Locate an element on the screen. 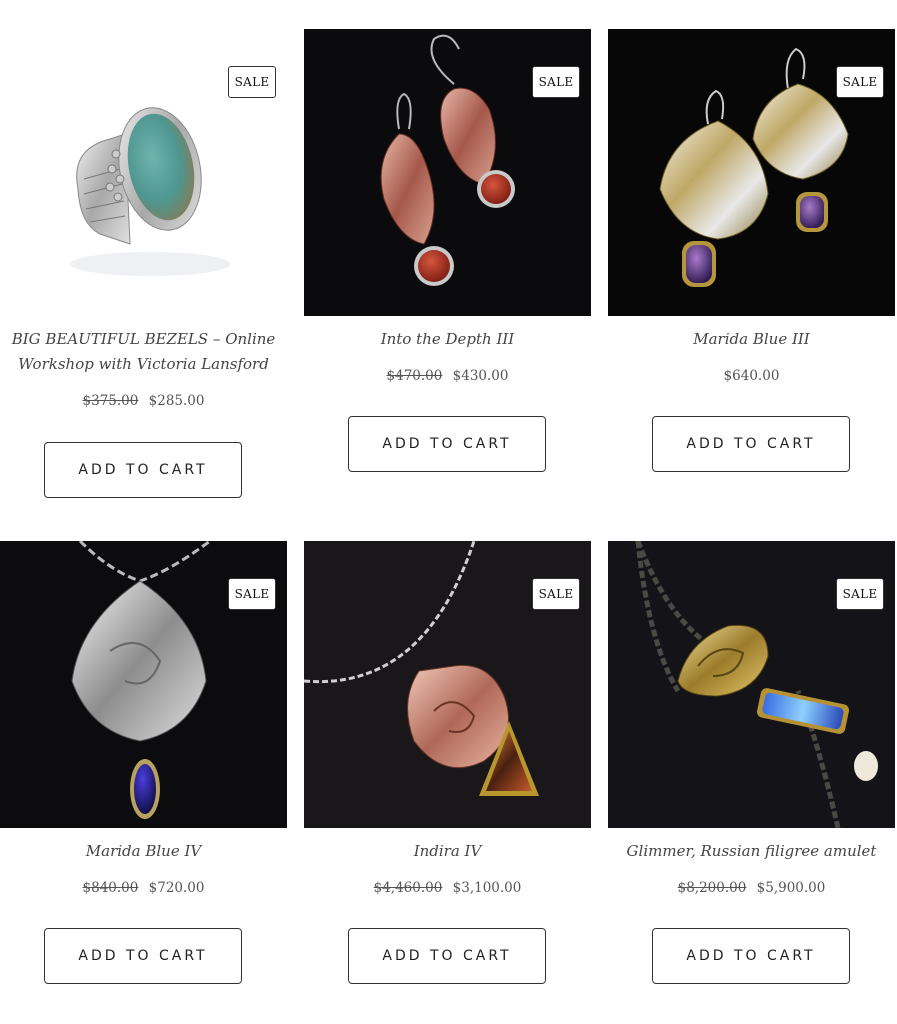 The width and height of the screenshot is (897, 1024). original-price: $840.00 is located at coordinates (110, 888).